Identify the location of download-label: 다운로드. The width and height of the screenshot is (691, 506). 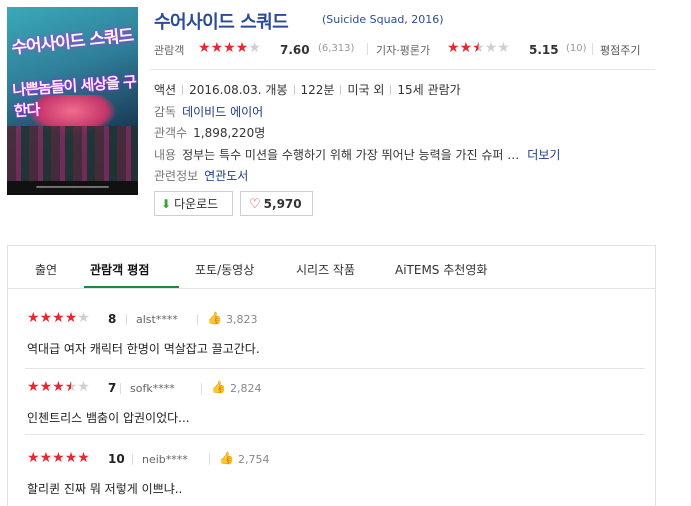
(196, 204).